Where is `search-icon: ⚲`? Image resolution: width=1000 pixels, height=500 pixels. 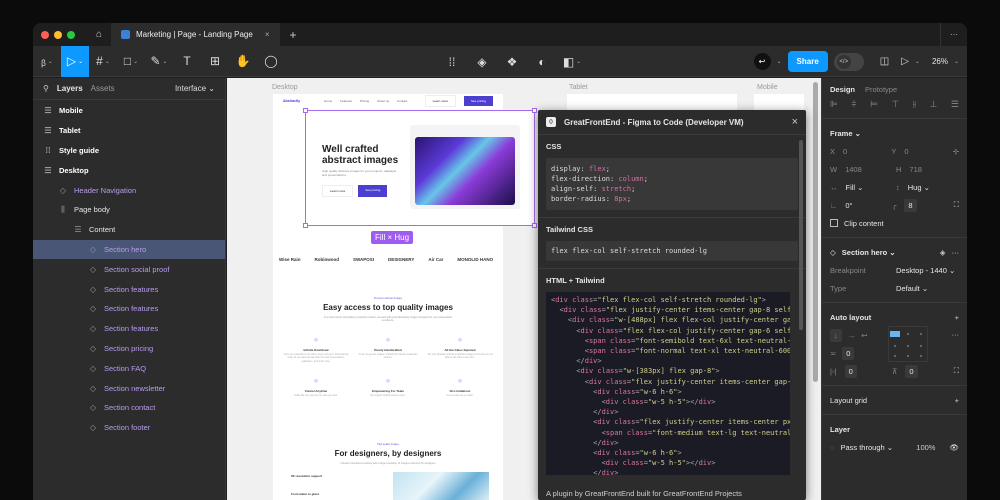 search-icon: ⚲ is located at coordinates (46, 88).